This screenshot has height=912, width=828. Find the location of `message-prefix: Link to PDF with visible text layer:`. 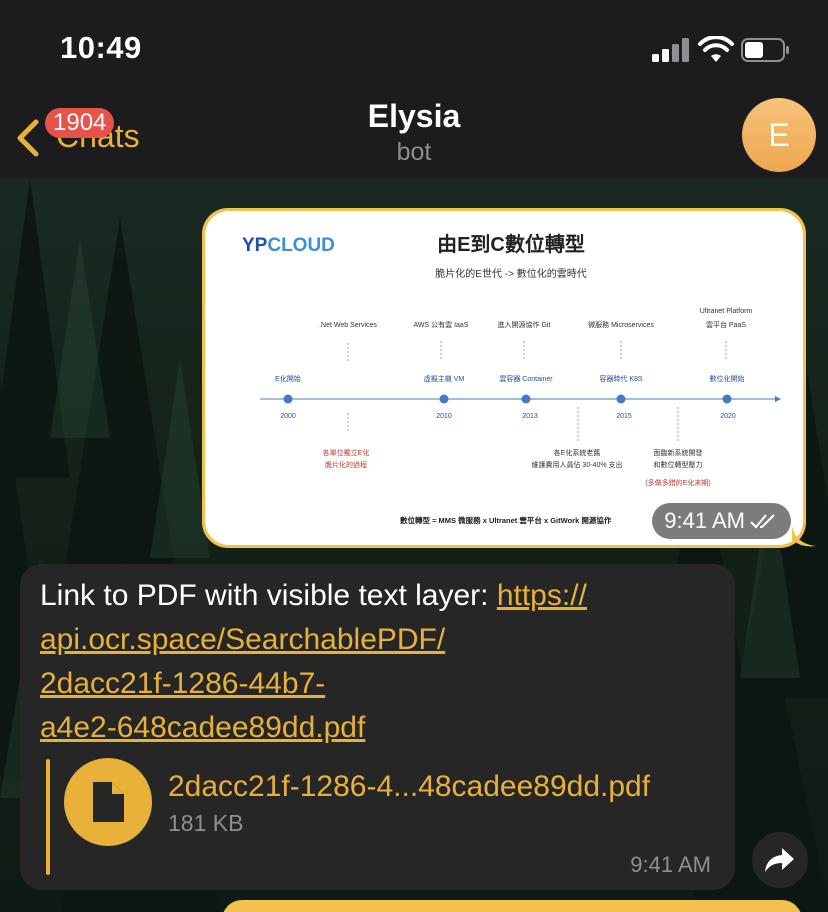

message-prefix: Link to PDF with visible text layer: is located at coordinates (268, 595).